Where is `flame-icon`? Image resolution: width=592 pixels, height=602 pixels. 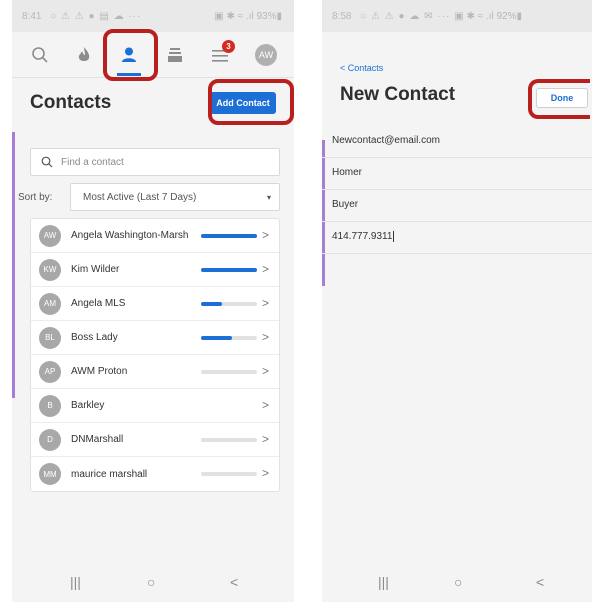
flame-icon is located at coordinates (84, 54).